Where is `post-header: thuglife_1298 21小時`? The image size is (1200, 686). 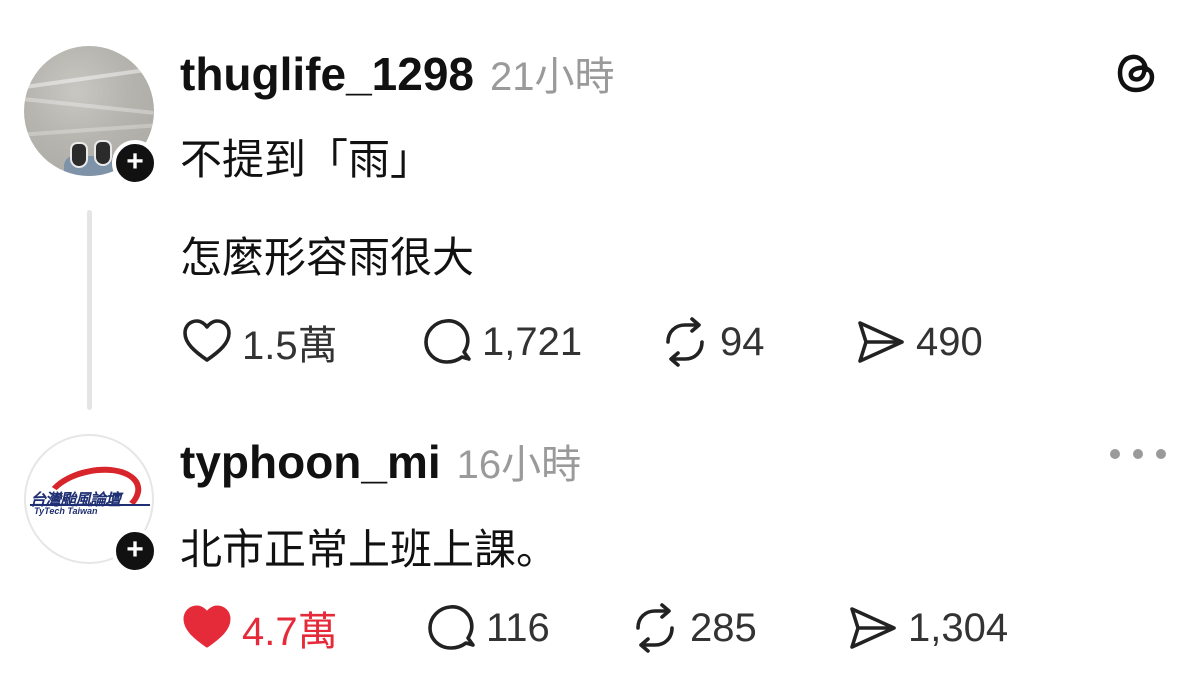
post-header: thuglife_1298 21小時 is located at coordinates (397, 72).